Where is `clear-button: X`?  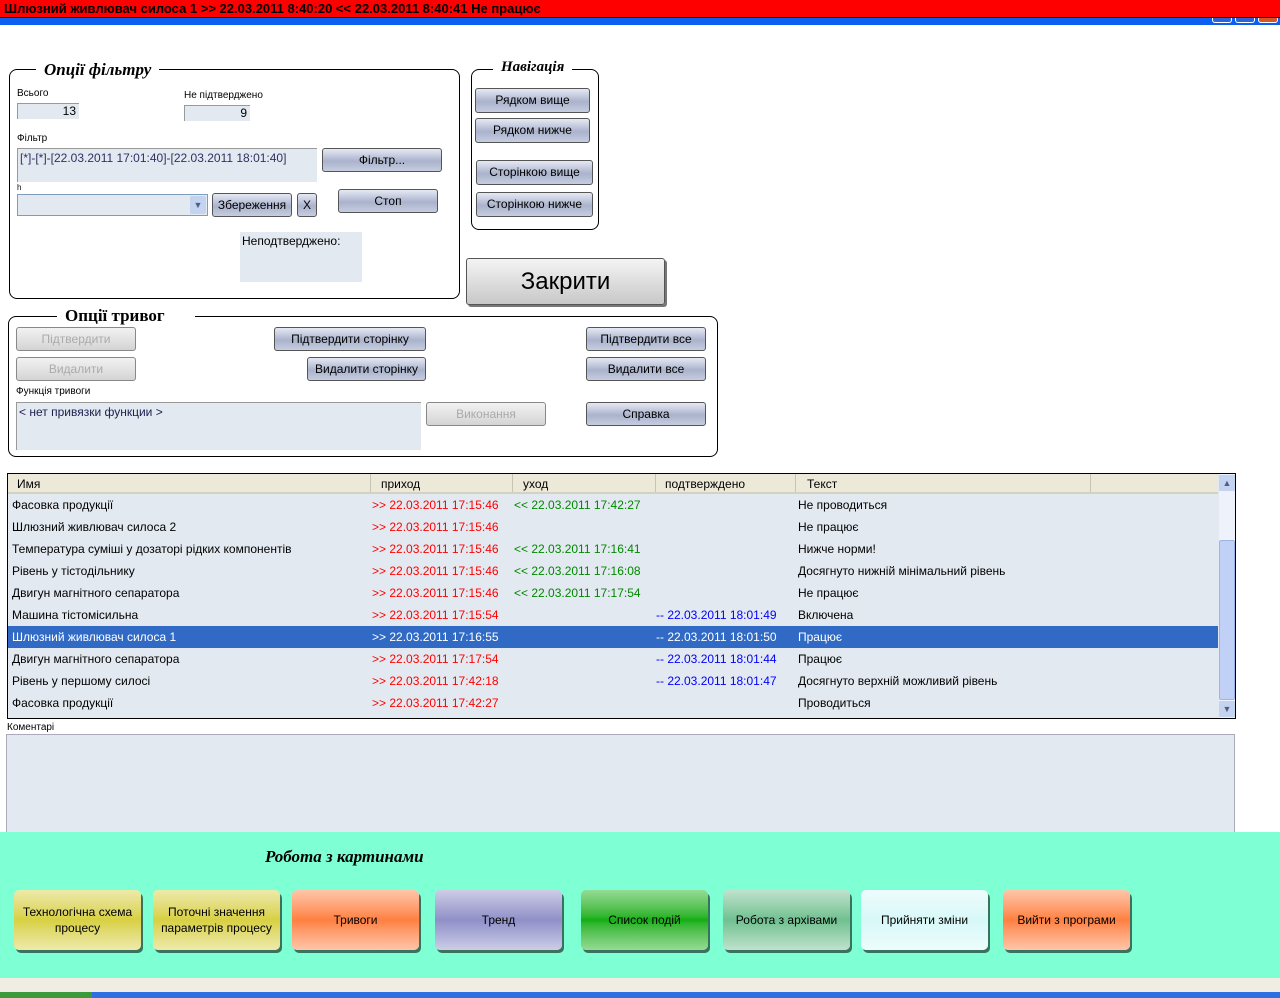 clear-button: X is located at coordinates (307, 205).